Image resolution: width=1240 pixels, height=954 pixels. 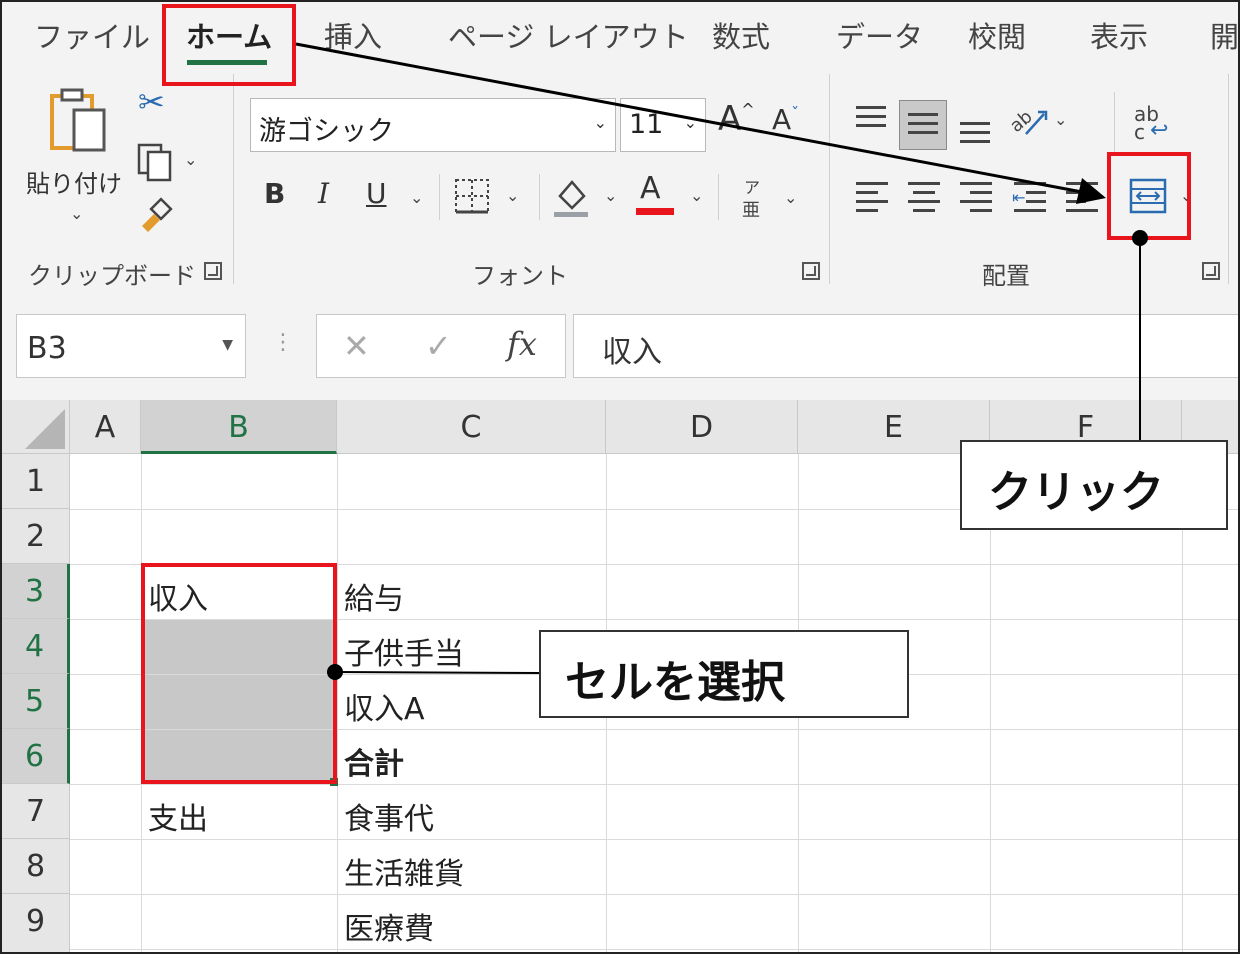 I want to click on select-cells-callout: セルを選択, so click(x=724, y=674).